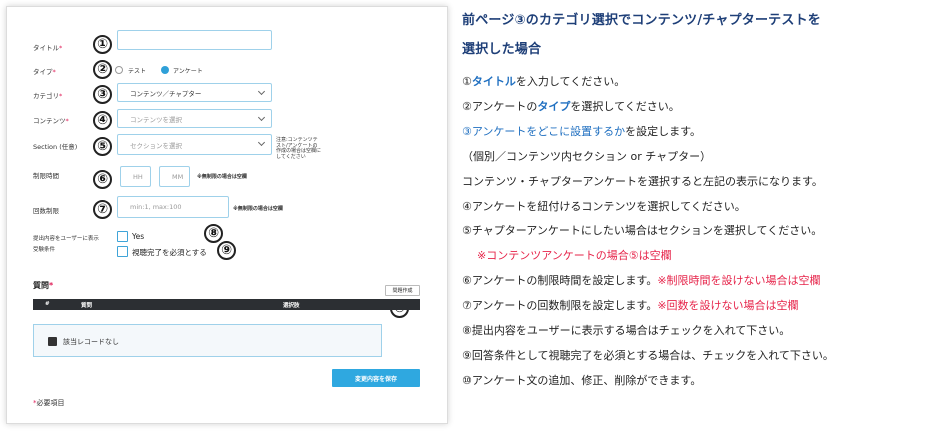  Describe the element at coordinates (46, 211) in the screenshot. I see `count-limit-label: 回数制限` at that location.